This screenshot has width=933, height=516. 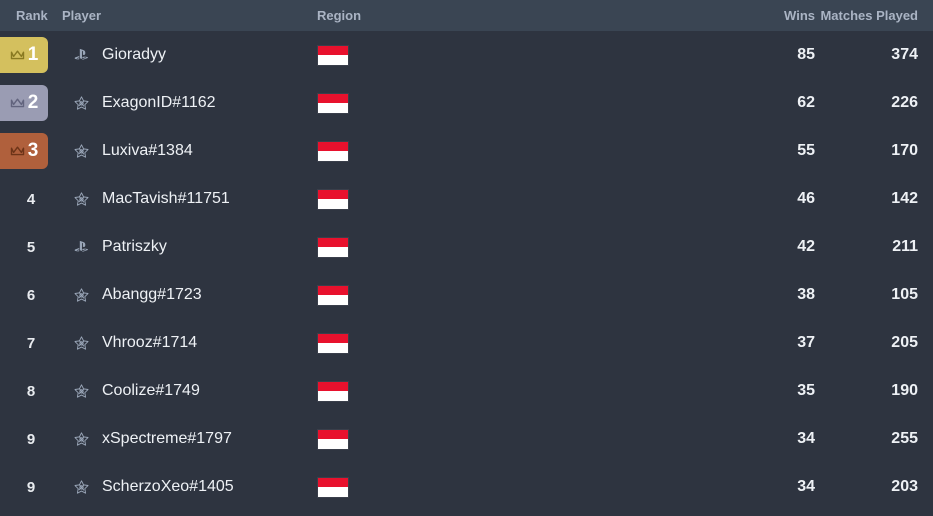 I want to click on rank-number: 4, so click(x=31, y=199).